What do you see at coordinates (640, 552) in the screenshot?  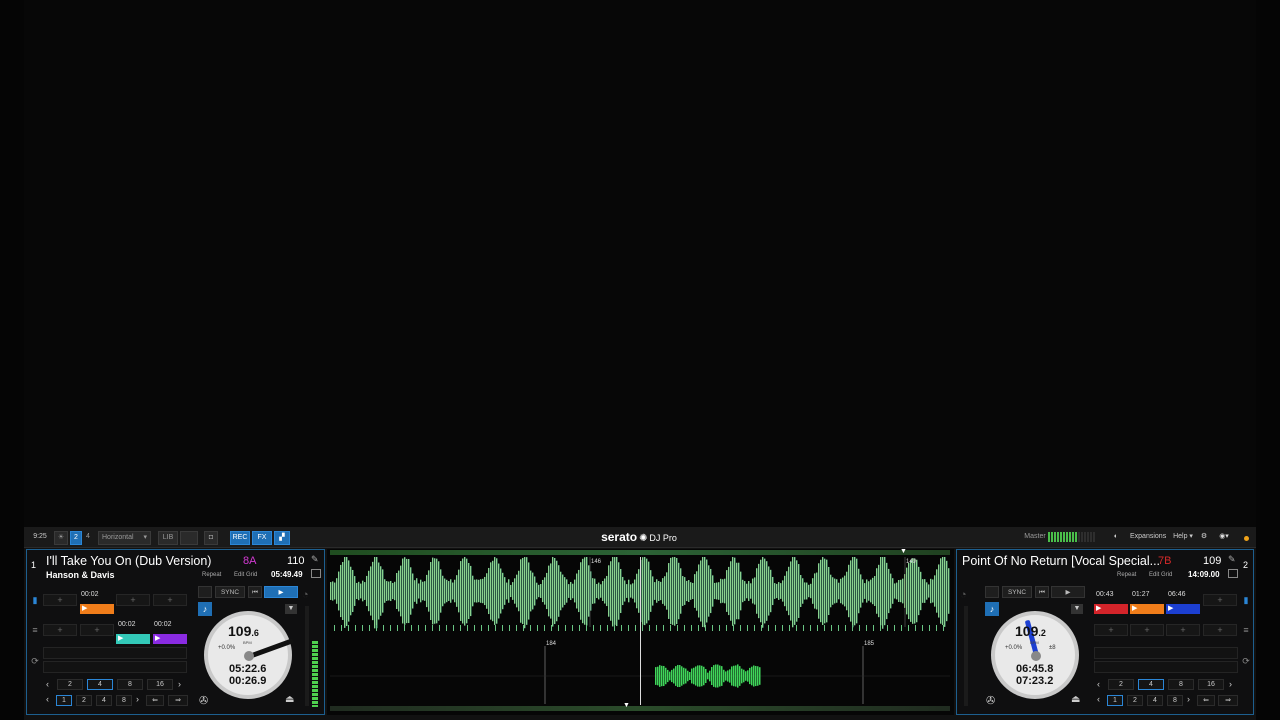 I see `track-overview-top` at bounding box center [640, 552].